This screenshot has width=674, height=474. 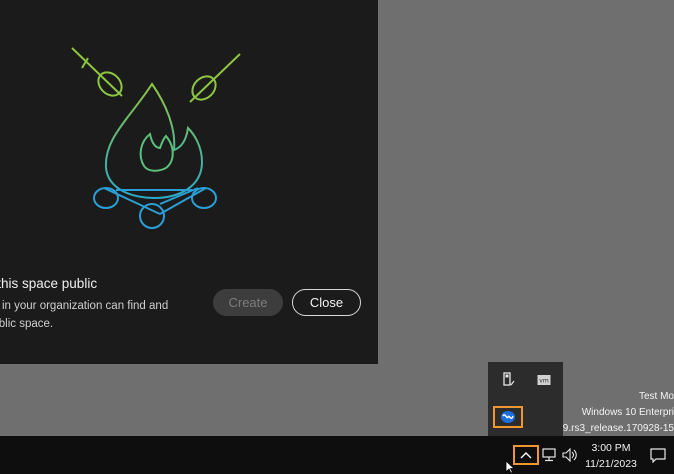 What do you see at coordinates (508, 417) in the screenshot?
I see `webex-icon` at bounding box center [508, 417].